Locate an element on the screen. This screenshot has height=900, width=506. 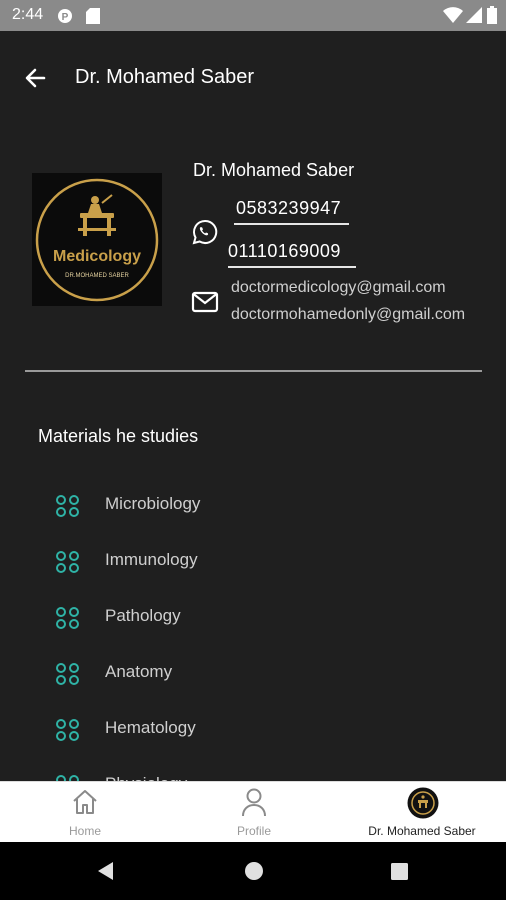
material-item-microbiology: Microbiology is located at coordinates (205, 506).